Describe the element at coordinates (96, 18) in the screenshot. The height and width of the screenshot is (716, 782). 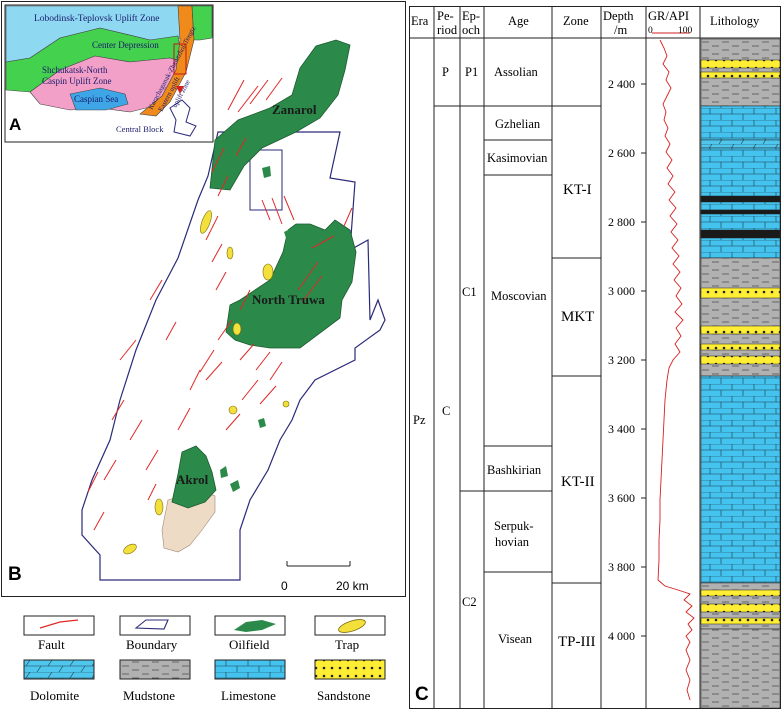
I see `zone-label-lobodinsk: Lobodinsk-Teplovsk Uplift Zone` at that location.